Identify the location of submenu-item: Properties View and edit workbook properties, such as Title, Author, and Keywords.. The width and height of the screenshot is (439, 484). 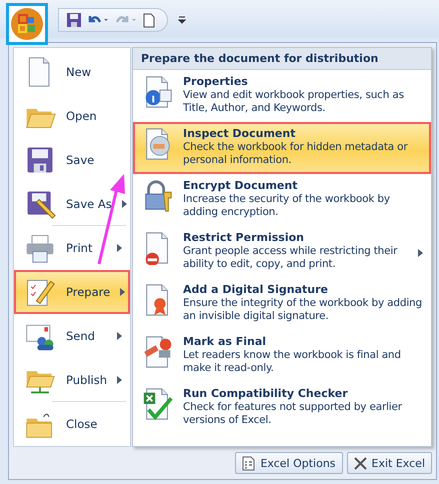
(282, 96).